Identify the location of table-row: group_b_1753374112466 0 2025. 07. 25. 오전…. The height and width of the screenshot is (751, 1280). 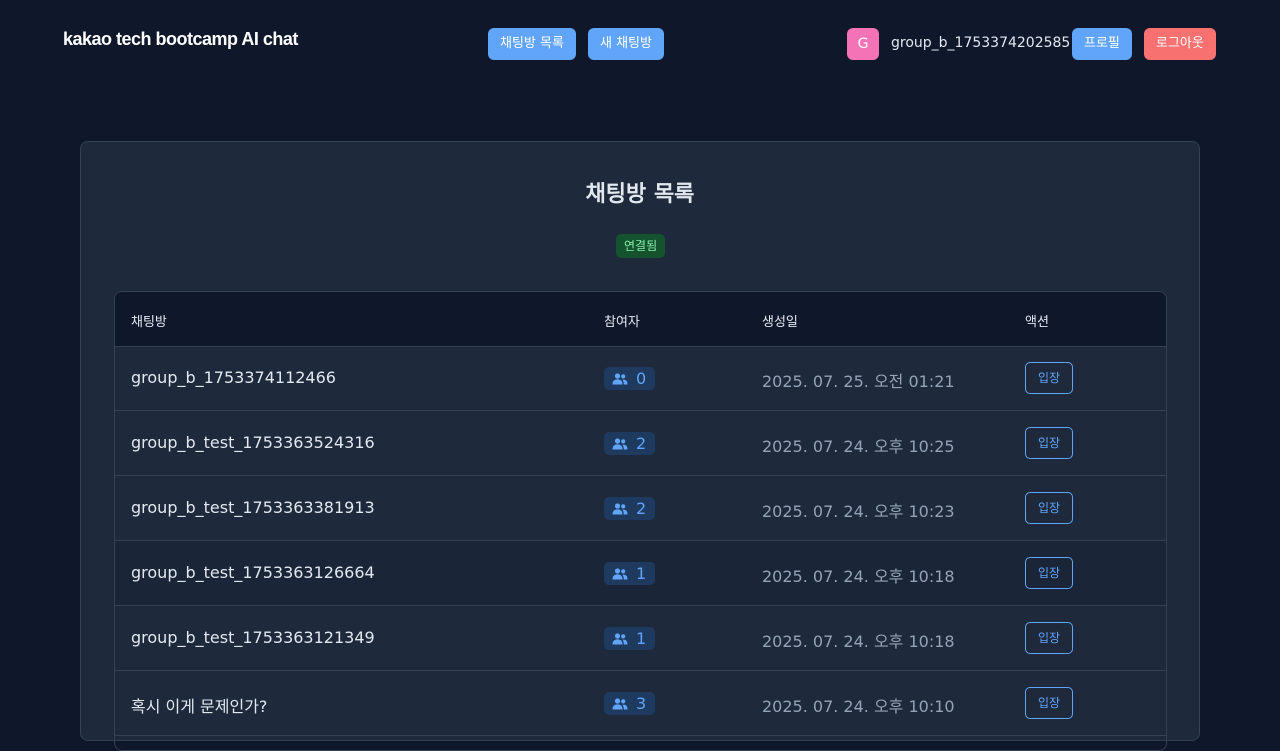
(640, 378).